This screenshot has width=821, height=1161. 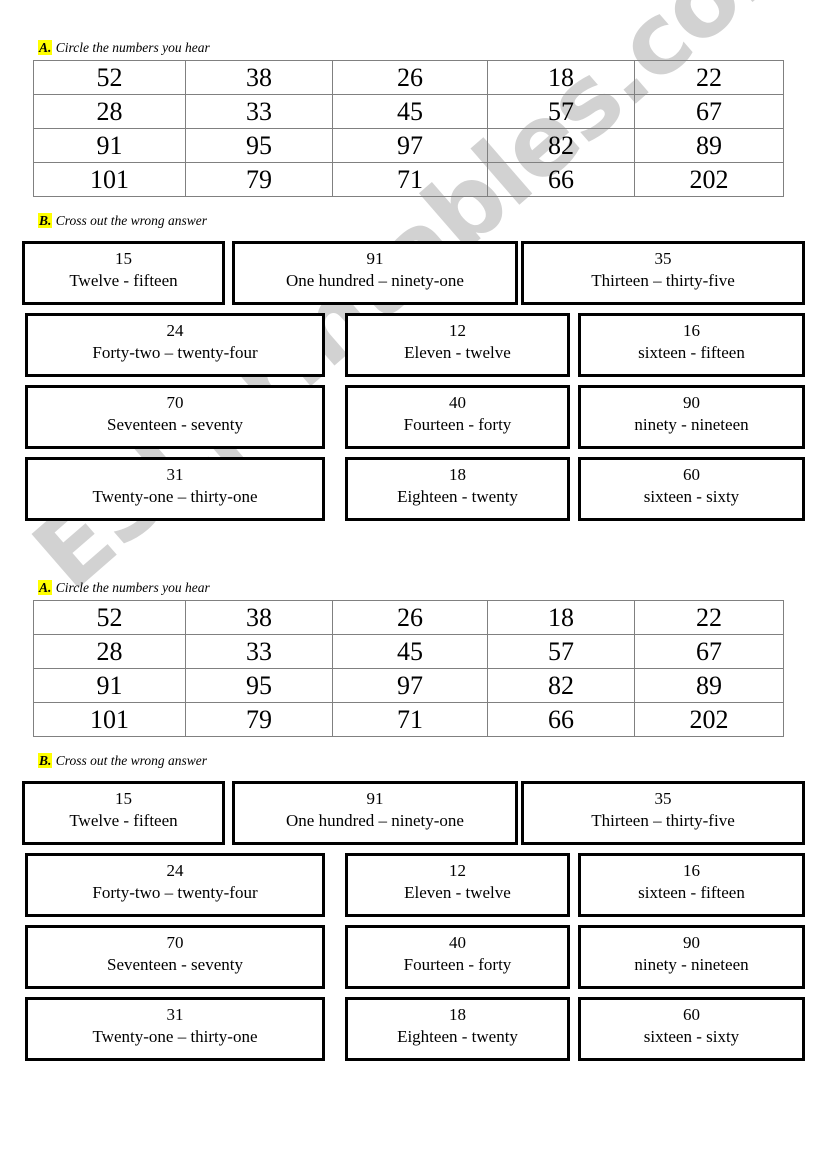 I want to click on section-a-letter: A., so click(x=45, y=47).